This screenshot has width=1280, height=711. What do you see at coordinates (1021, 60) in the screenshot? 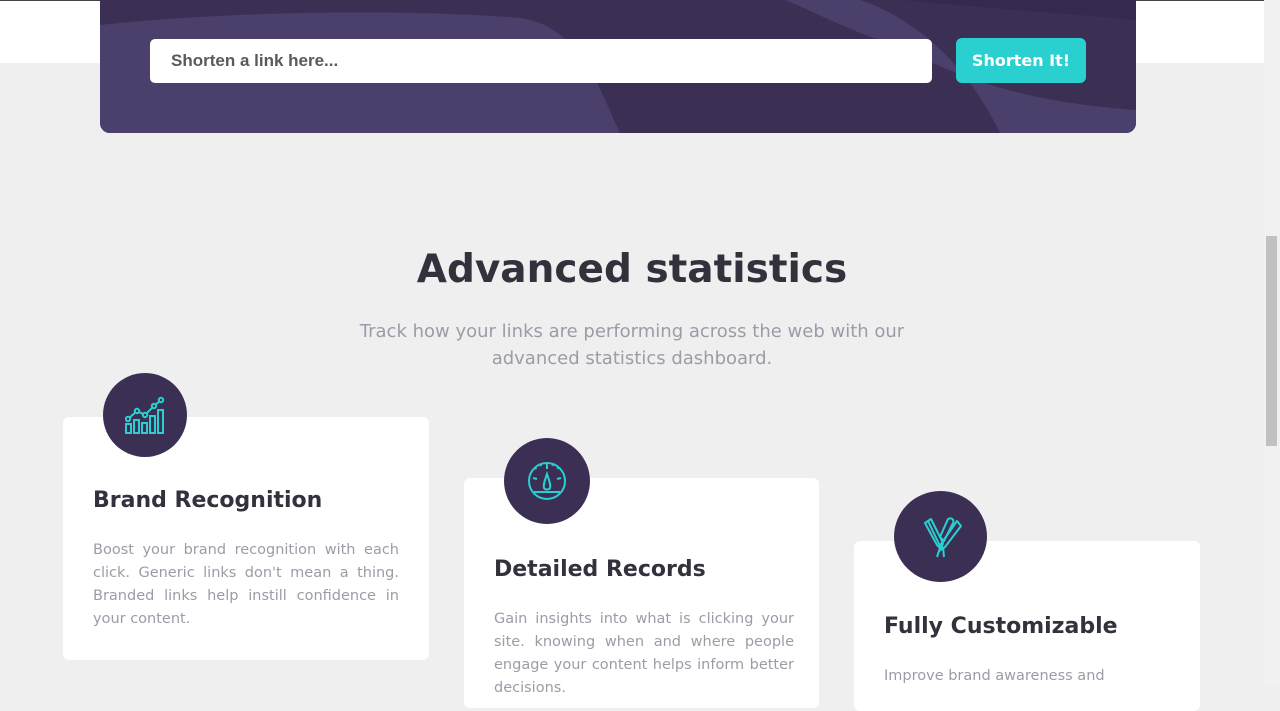
I see `shorten-button: Shorten It!` at bounding box center [1021, 60].